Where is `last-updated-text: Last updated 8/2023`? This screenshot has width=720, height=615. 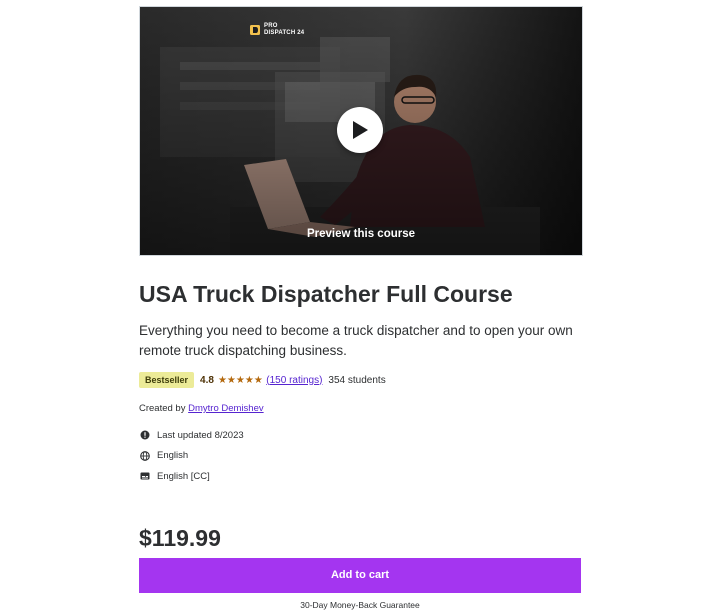 last-updated-text: Last updated 8/2023 is located at coordinates (200, 435).